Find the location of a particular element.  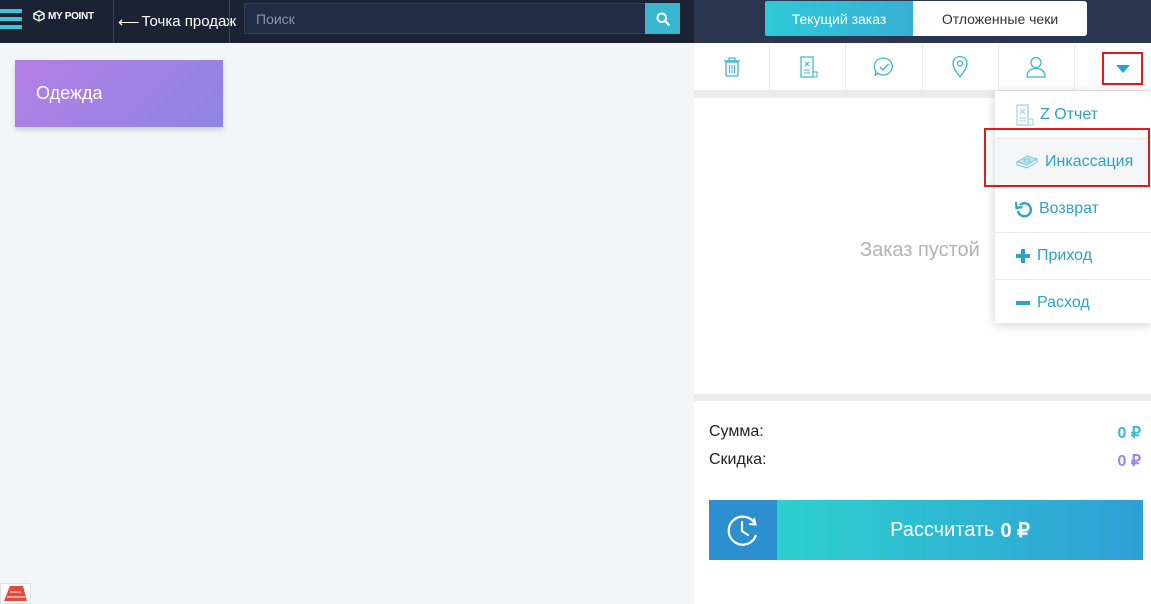

clock-icon is located at coordinates (742, 530).